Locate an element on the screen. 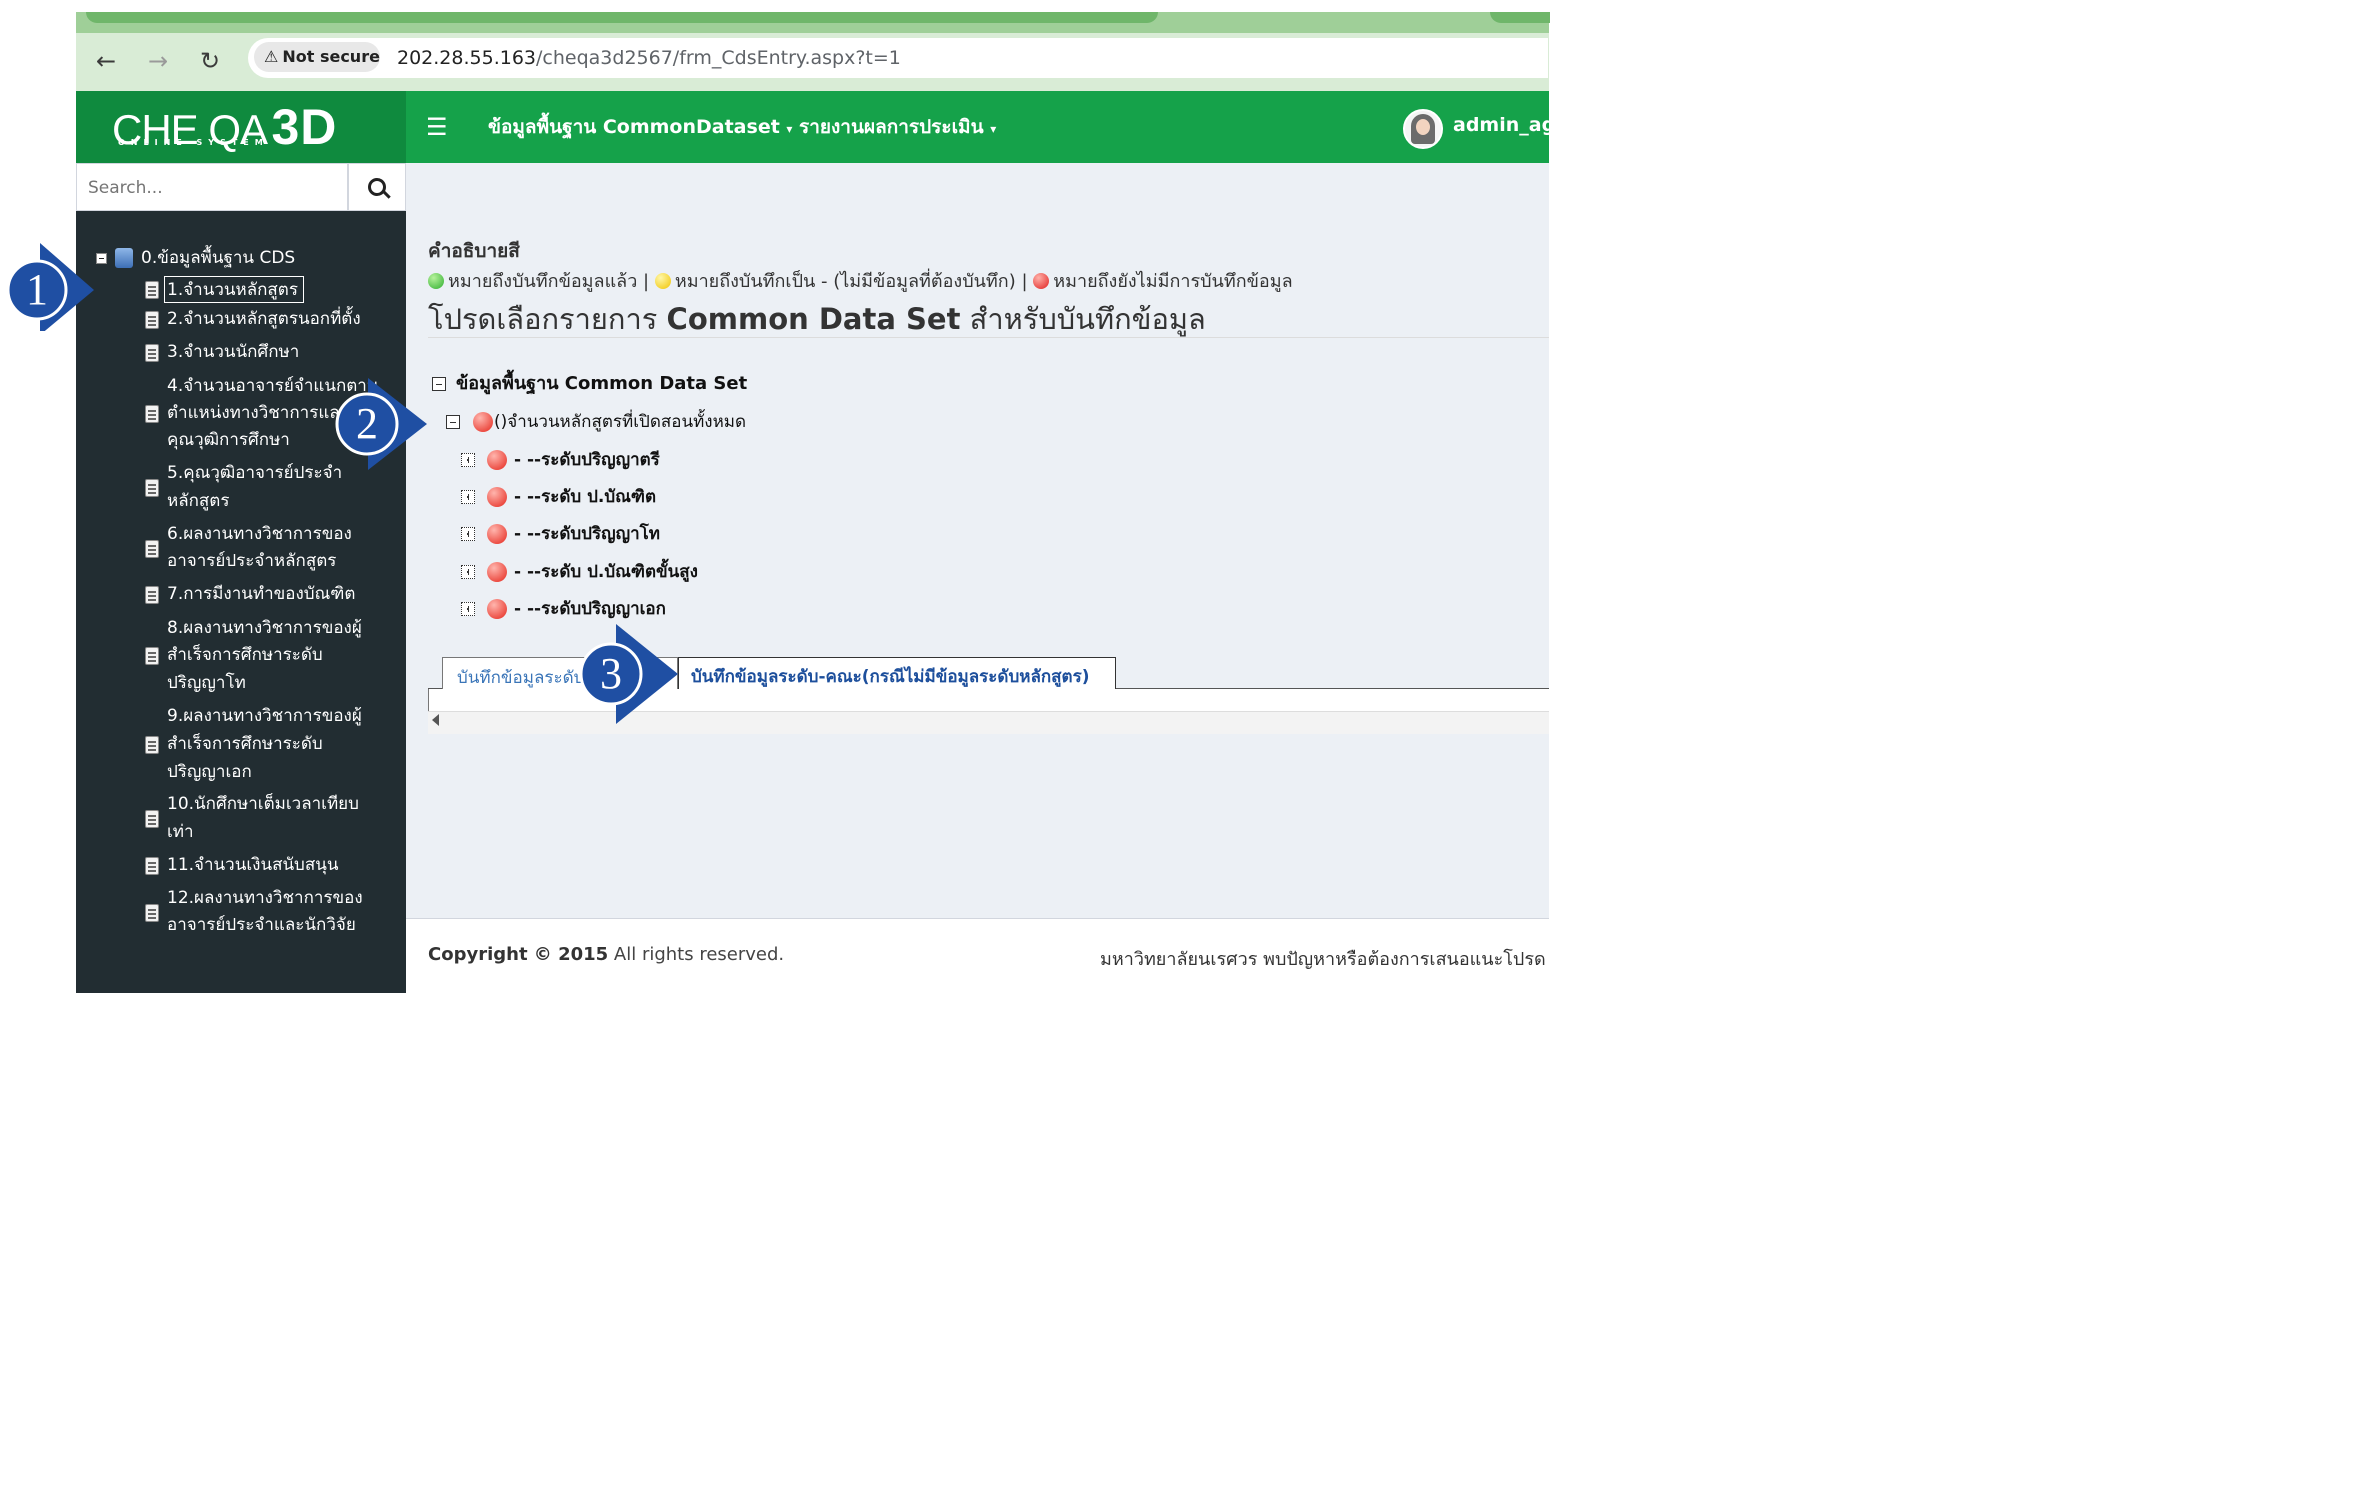 The width and height of the screenshot is (2367, 1505). database-icon is located at coordinates (124, 258).